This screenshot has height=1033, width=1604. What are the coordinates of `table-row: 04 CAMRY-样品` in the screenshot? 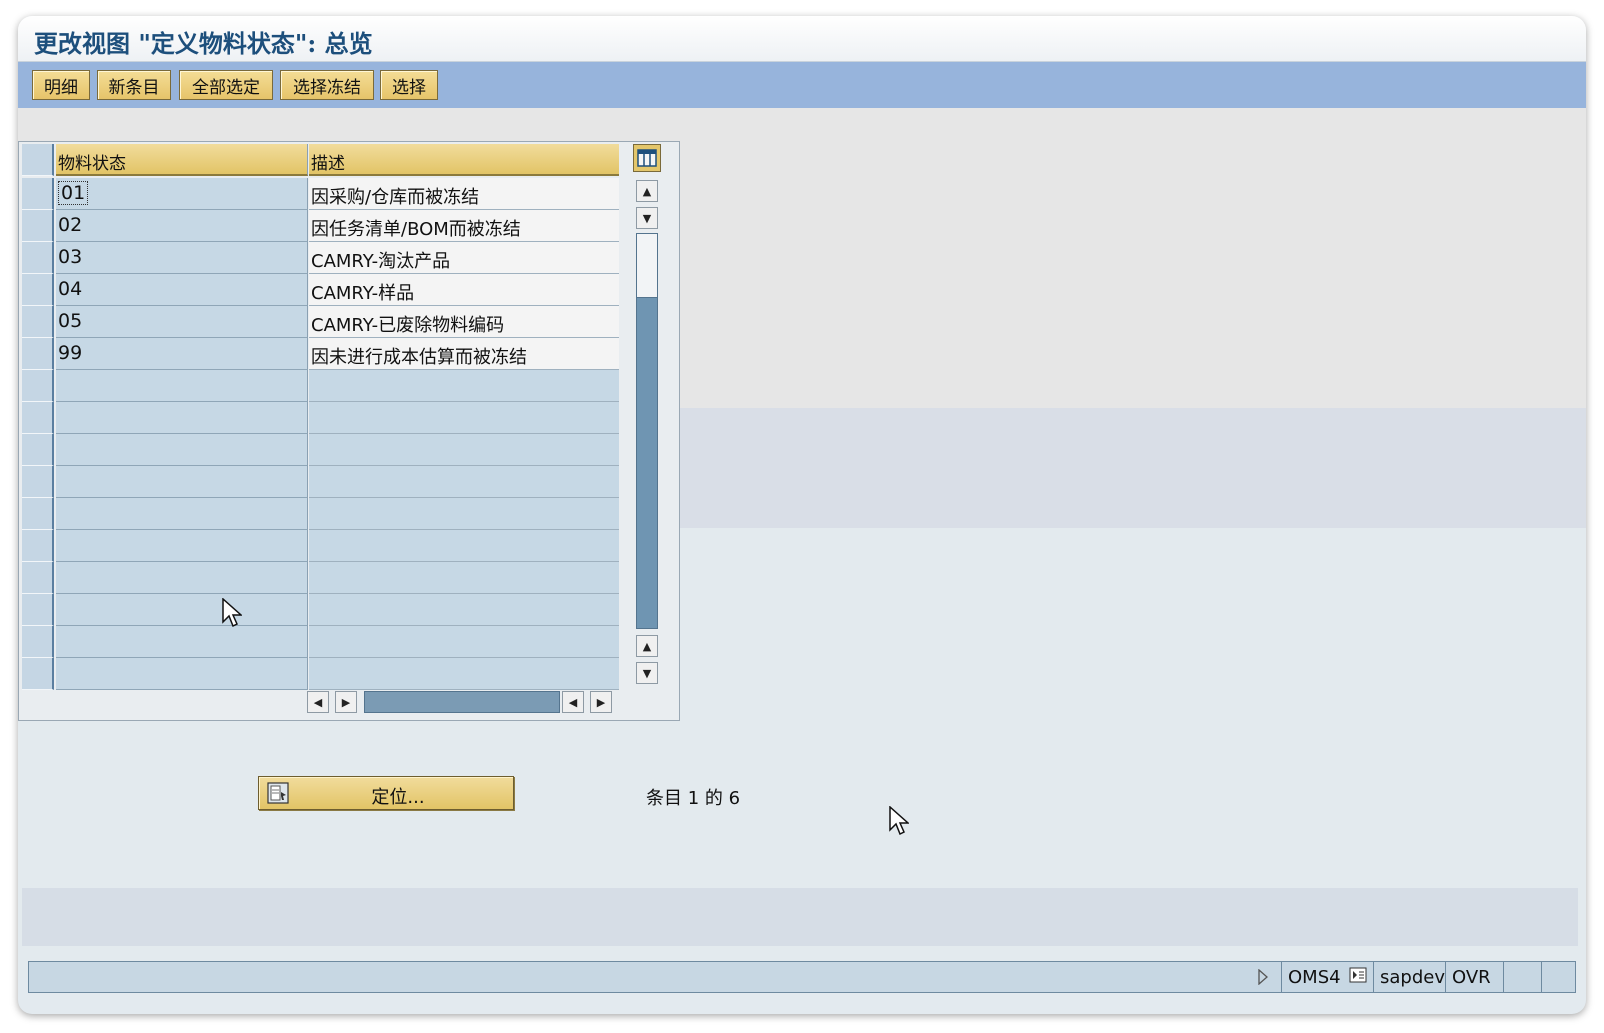 It's located at (327, 290).